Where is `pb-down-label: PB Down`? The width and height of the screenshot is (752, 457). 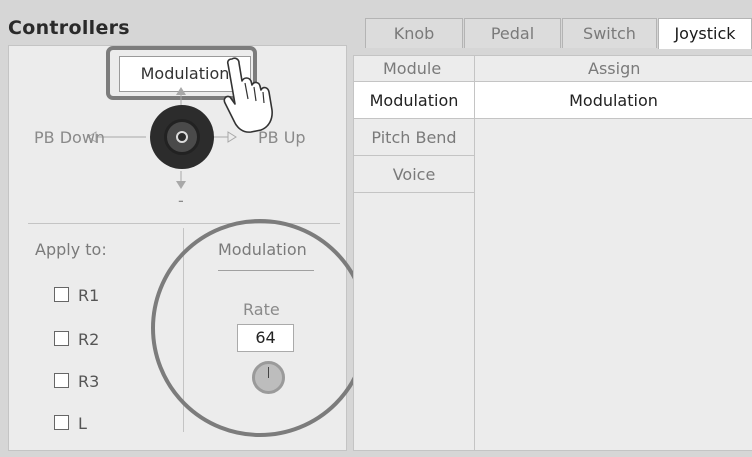
pb-down-label: PB Down is located at coordinates (70, 137).